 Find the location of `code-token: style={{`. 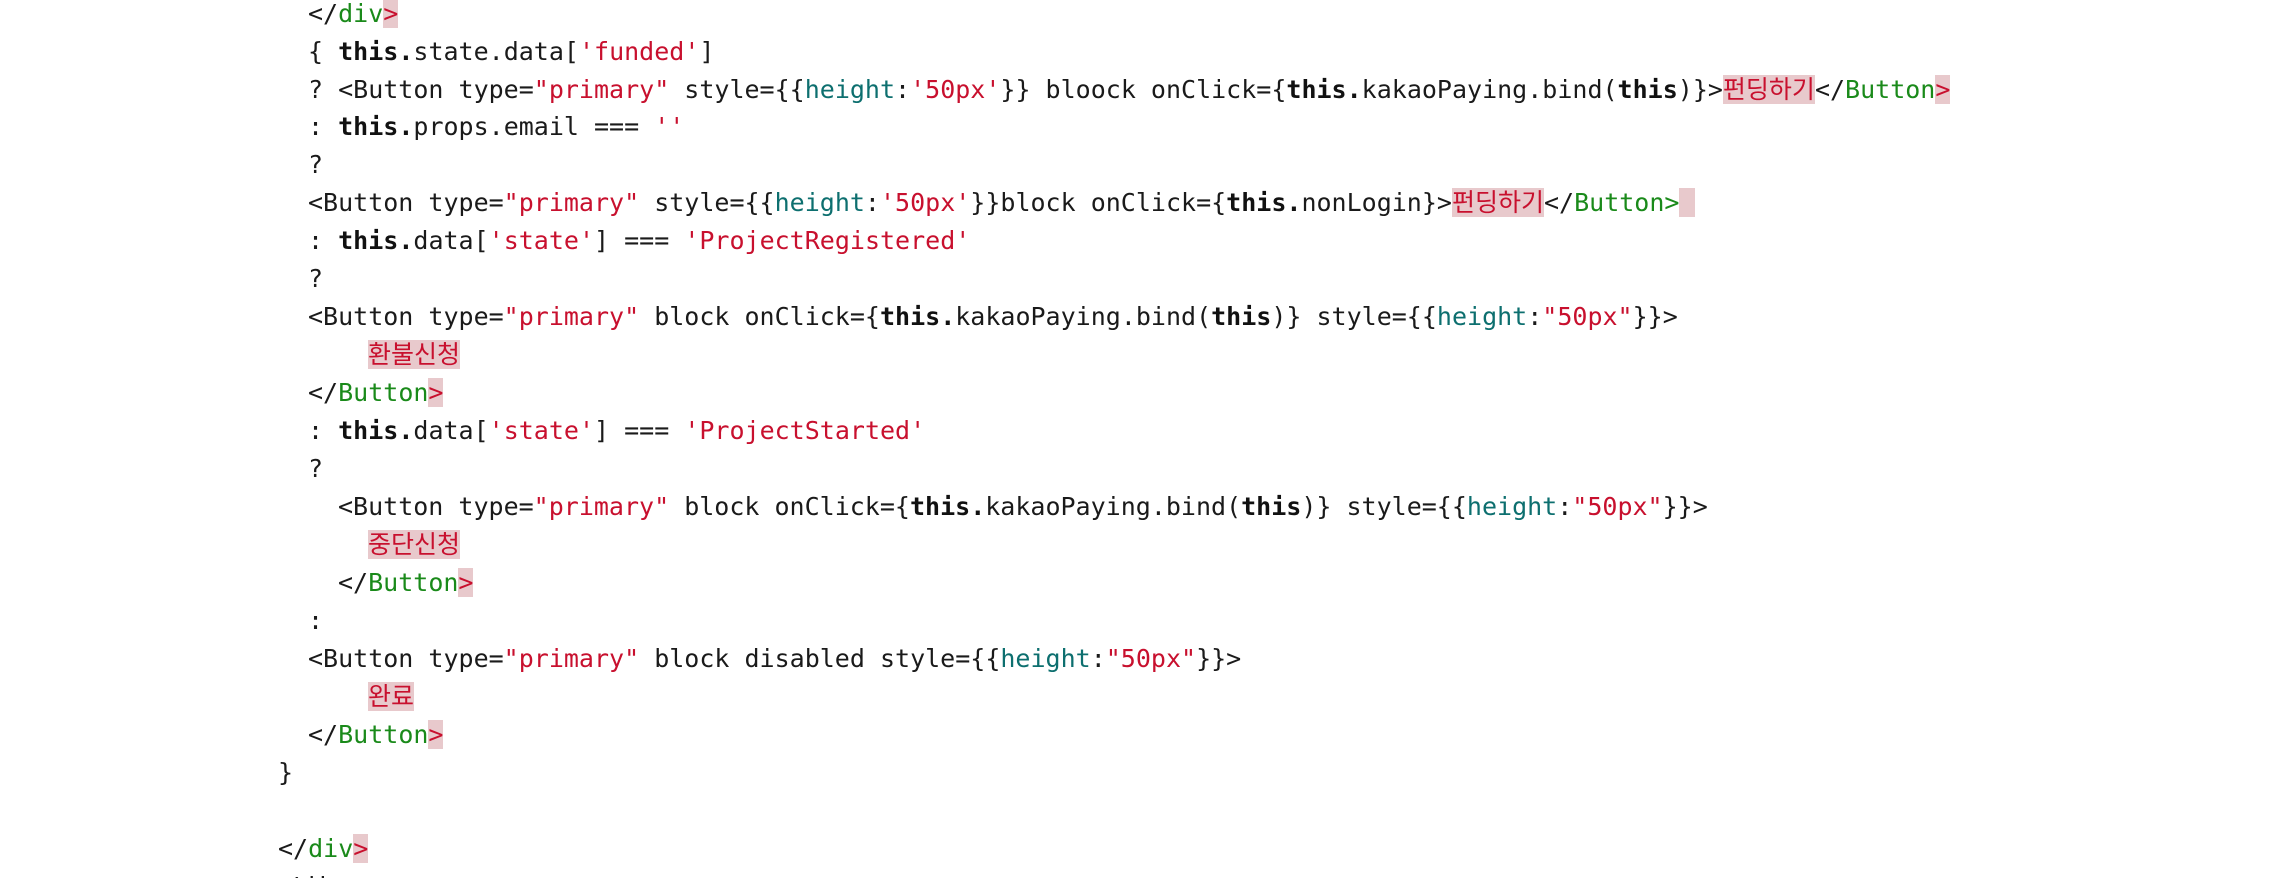

code-token: style={{ is located at coordinates (737, 89).